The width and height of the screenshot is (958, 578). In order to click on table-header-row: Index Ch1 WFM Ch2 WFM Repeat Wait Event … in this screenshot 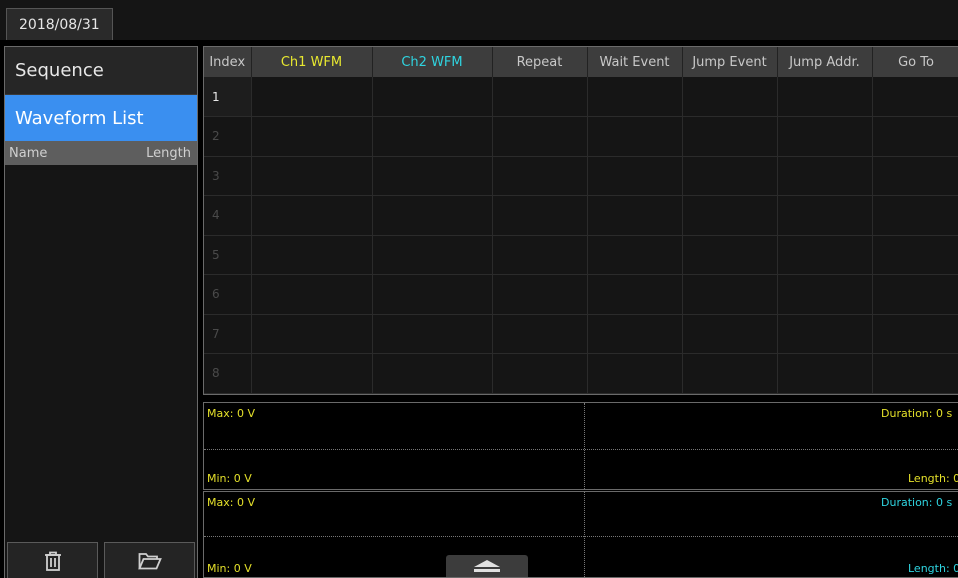, I will do `click(581, 62)`.